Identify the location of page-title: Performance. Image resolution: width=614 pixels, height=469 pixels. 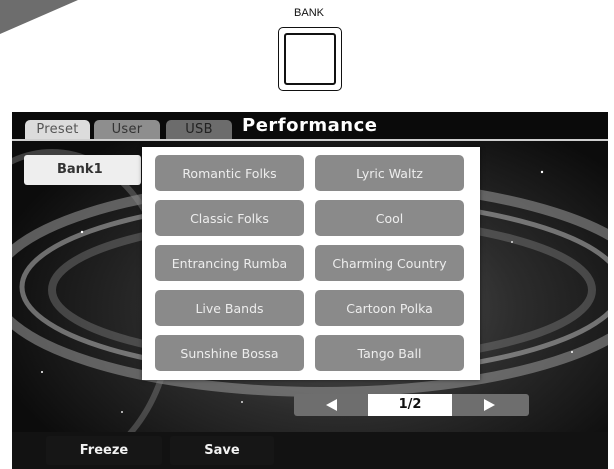
(310, 125).